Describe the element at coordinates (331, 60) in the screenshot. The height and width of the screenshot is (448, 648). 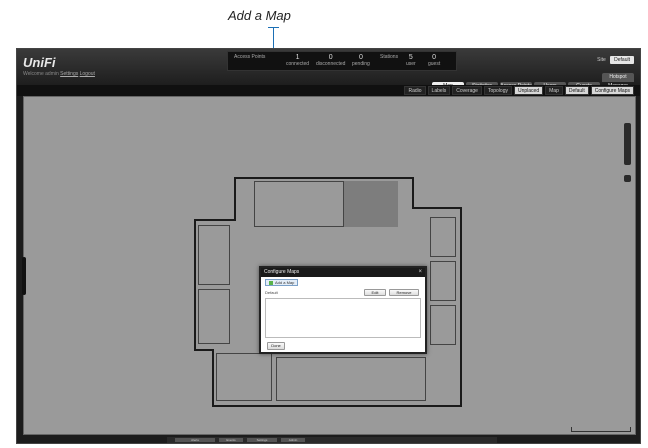
I see `stat-disconnected: 0 disconnected` at that location.